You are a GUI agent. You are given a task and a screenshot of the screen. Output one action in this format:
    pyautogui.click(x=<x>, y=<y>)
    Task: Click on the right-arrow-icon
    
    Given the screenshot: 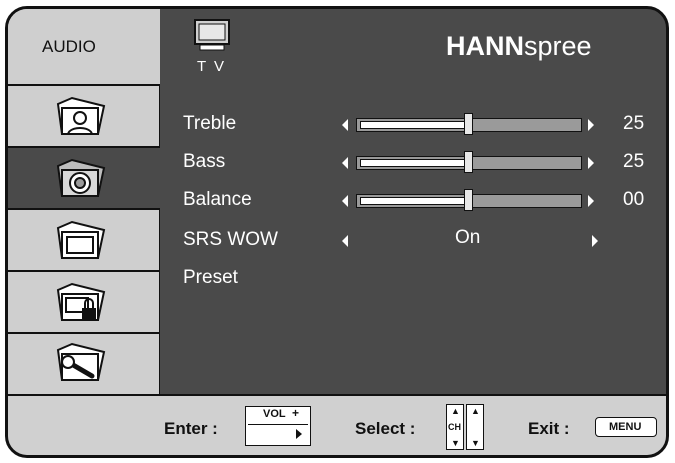 What is the action you would take?
    pyautogui.click(x=299, y=434)
    